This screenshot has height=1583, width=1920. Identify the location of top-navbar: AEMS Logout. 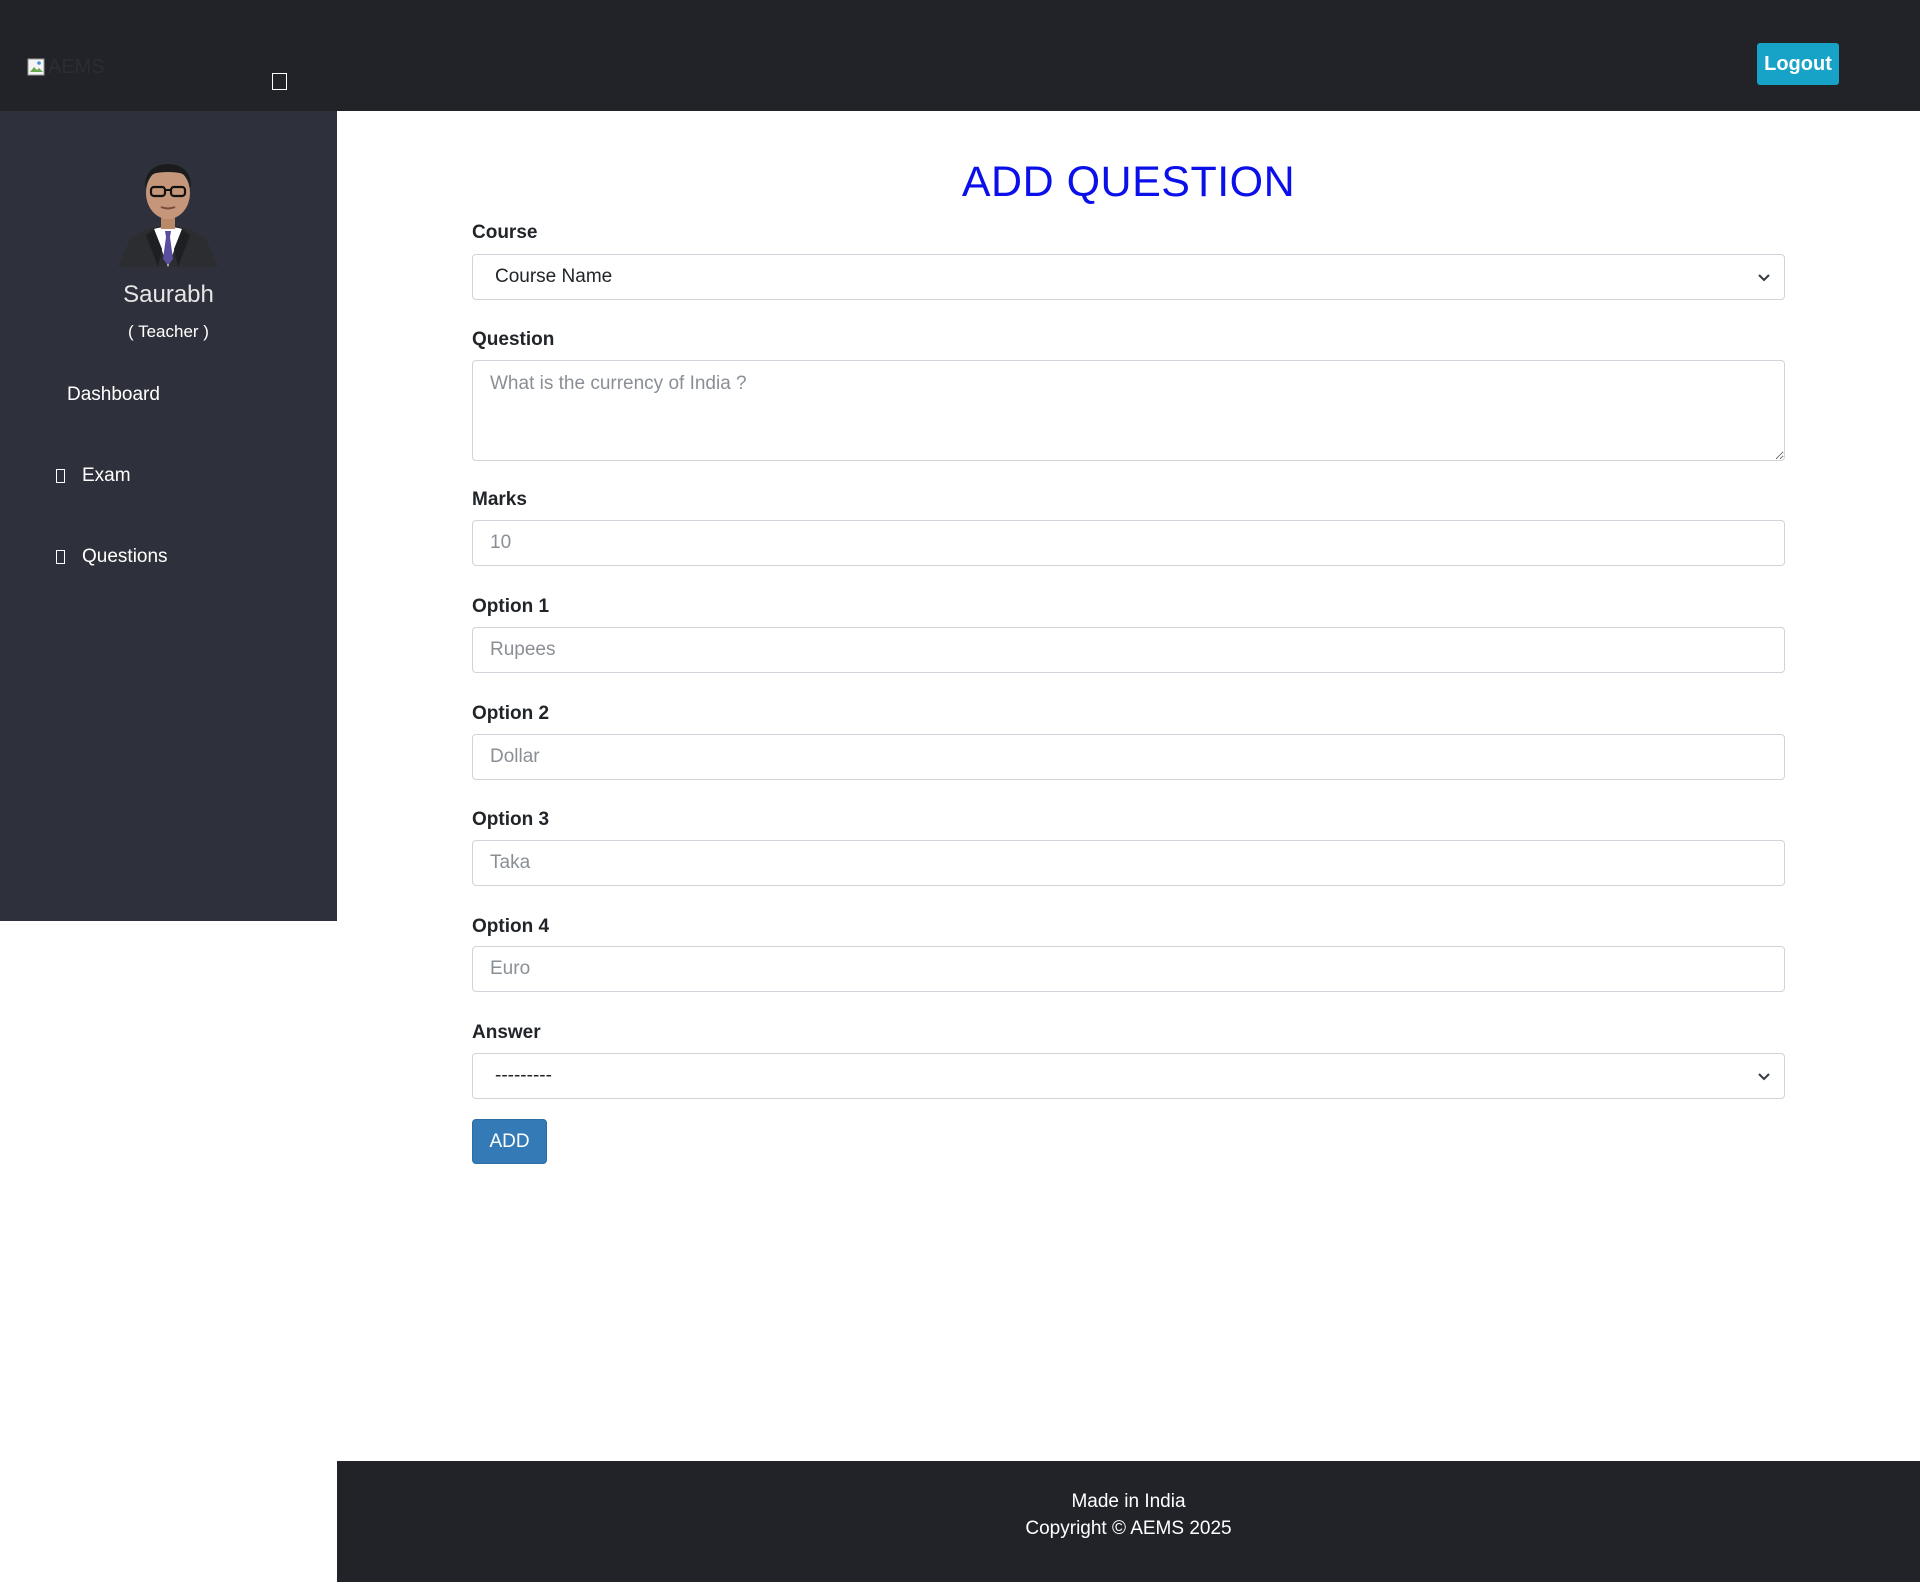
(960, 55).